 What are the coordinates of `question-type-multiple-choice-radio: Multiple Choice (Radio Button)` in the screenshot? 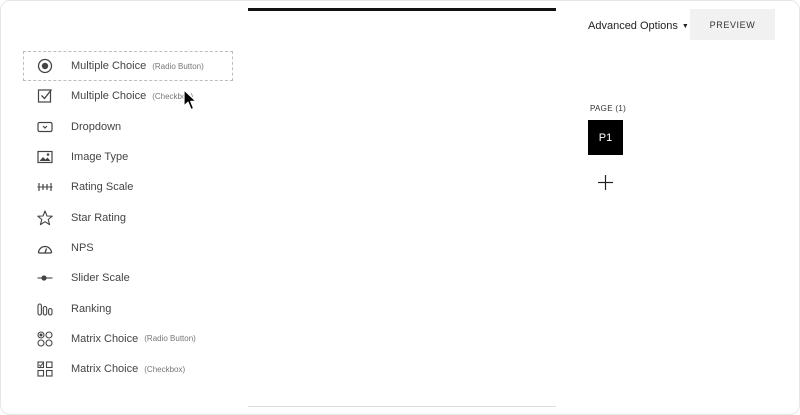 It's located at (128, 66).